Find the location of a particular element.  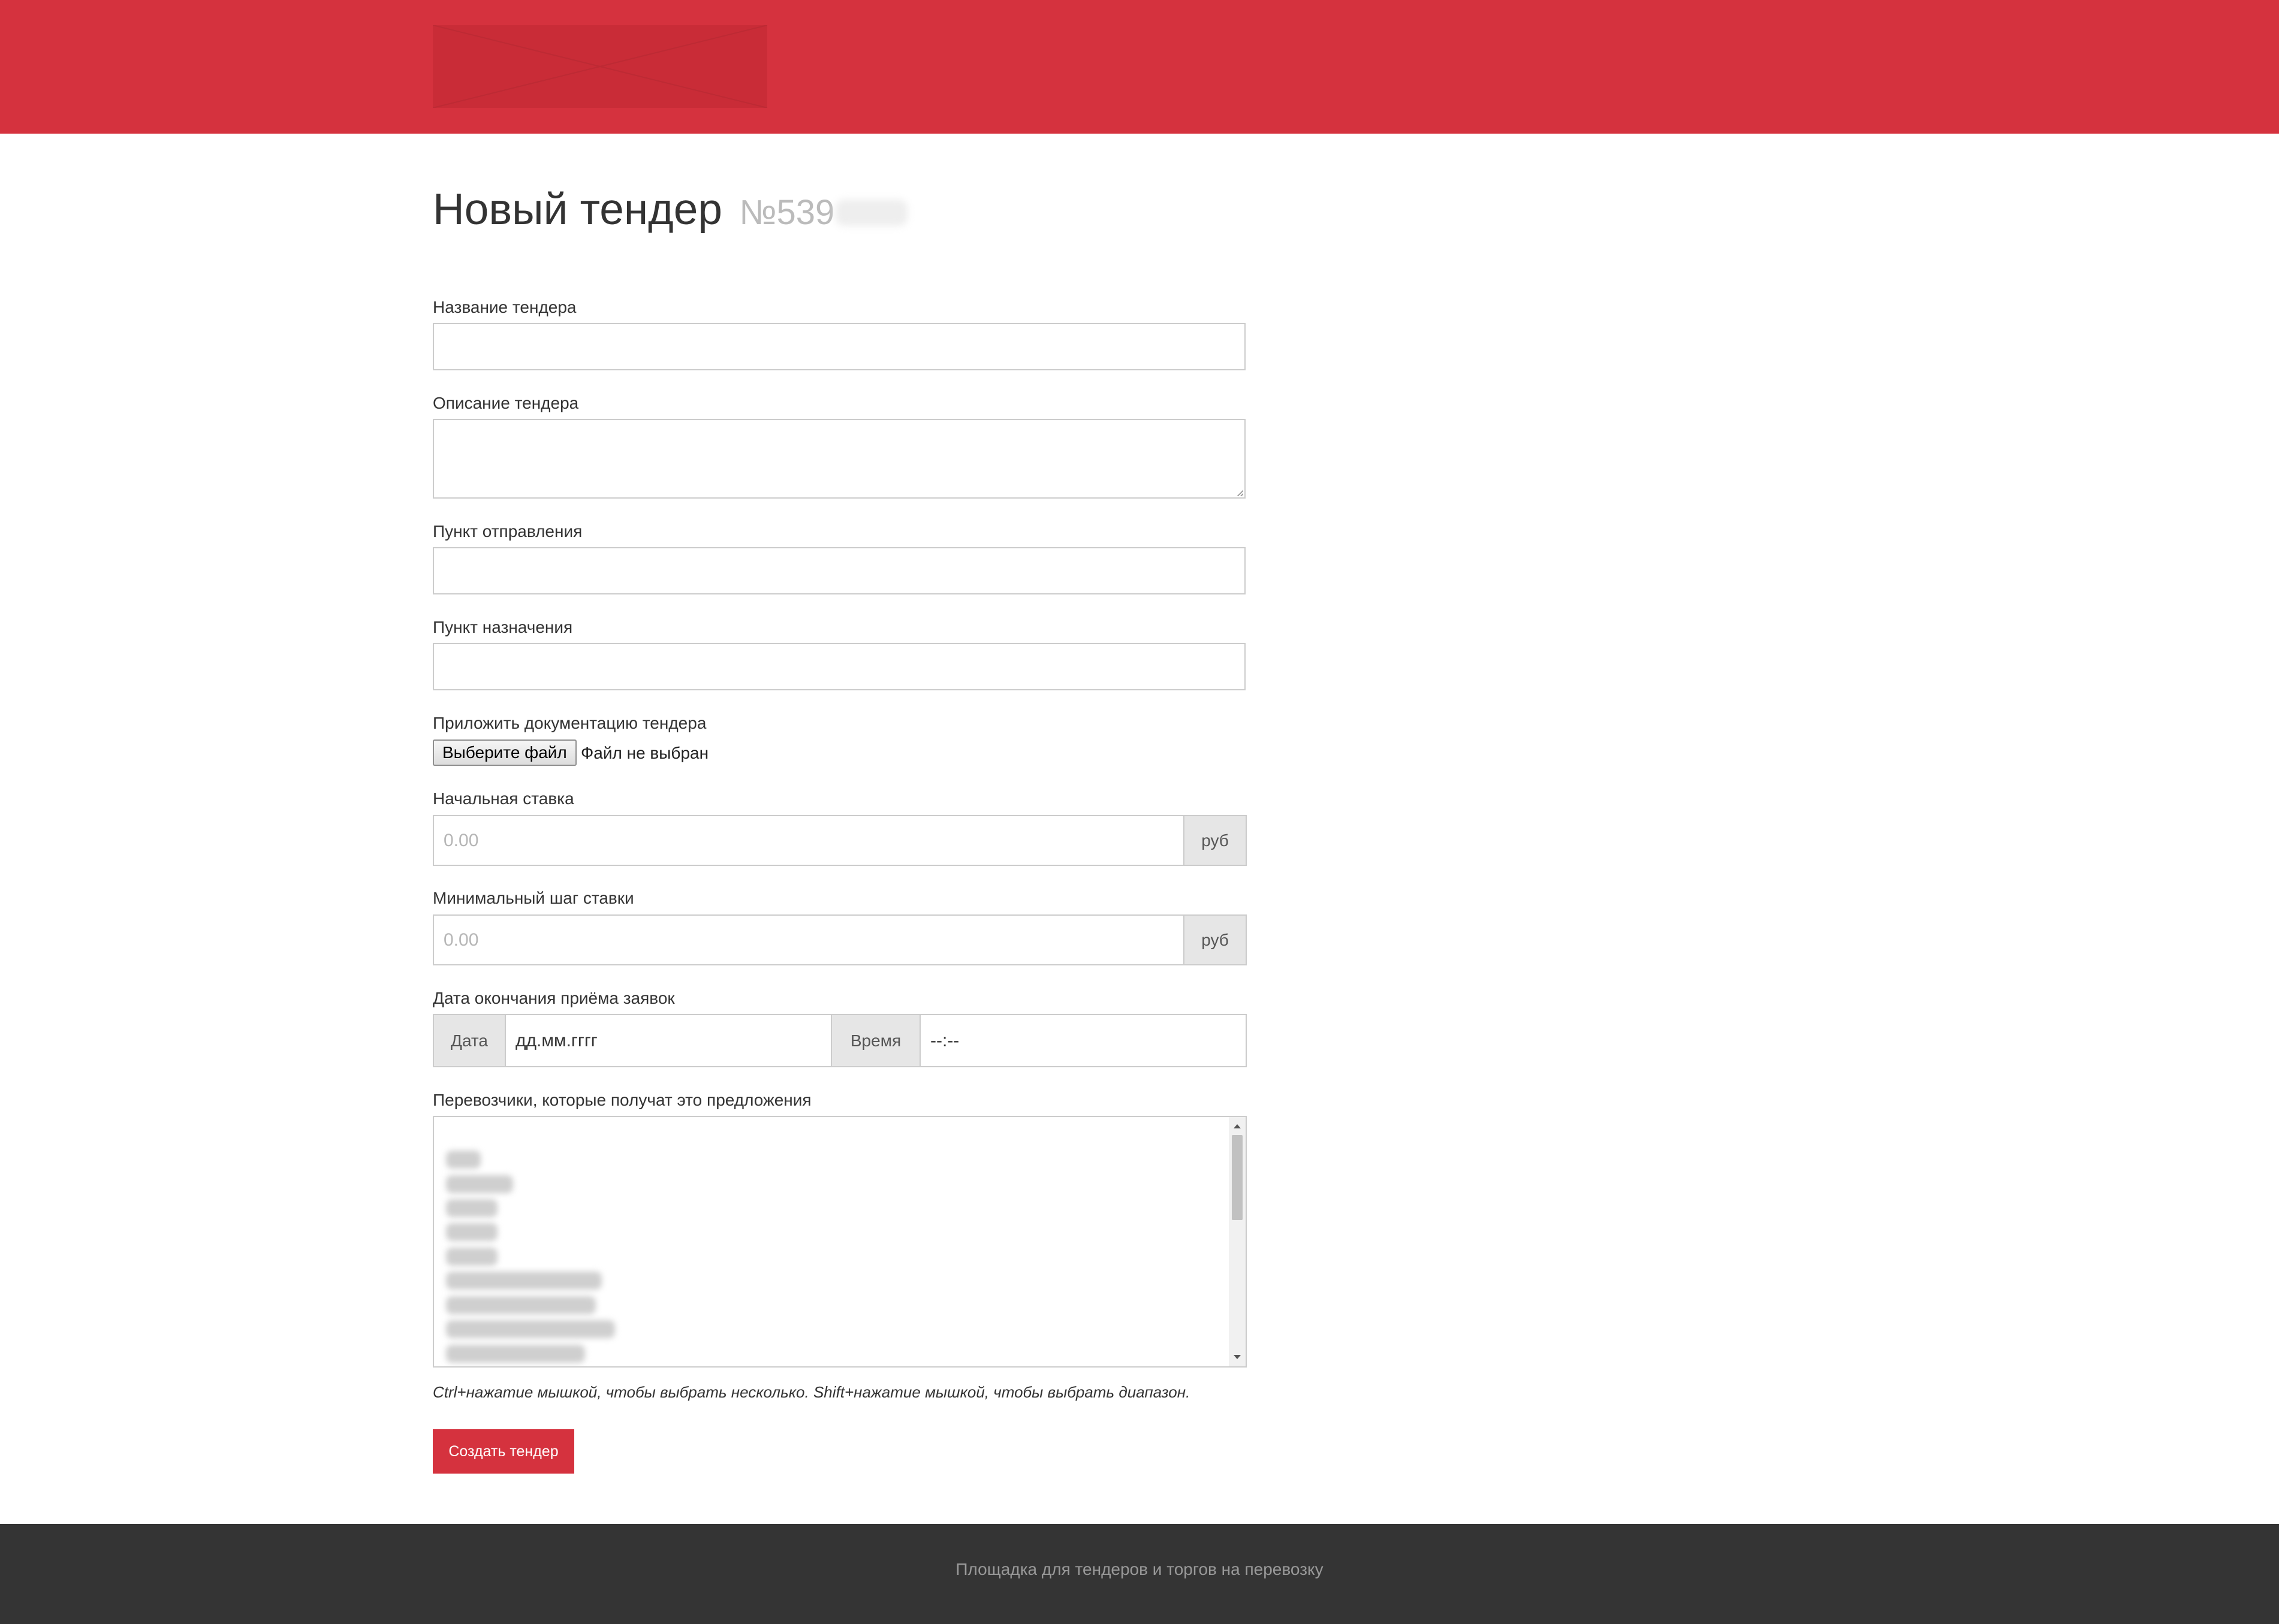

starting-bid-label: Начальная ставка is located at coordinates (503, 798).